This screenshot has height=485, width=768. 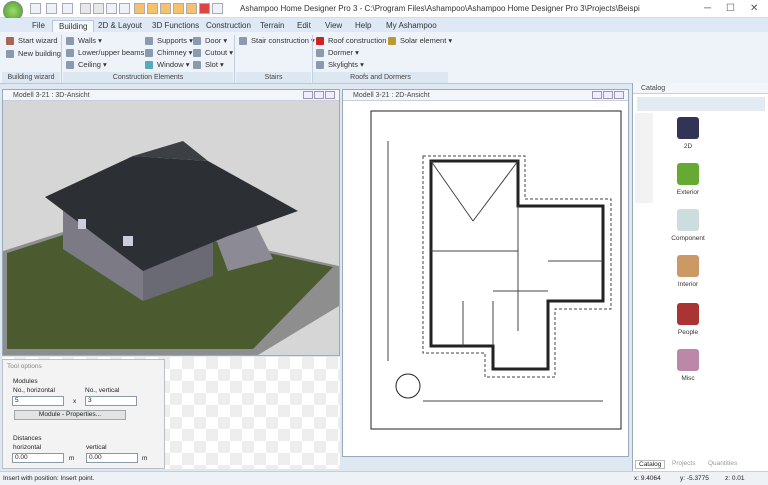 What do you see at coordinates (87, 40) in the screenshot?
I see `label: Walls` at bounding box center [87, 40].